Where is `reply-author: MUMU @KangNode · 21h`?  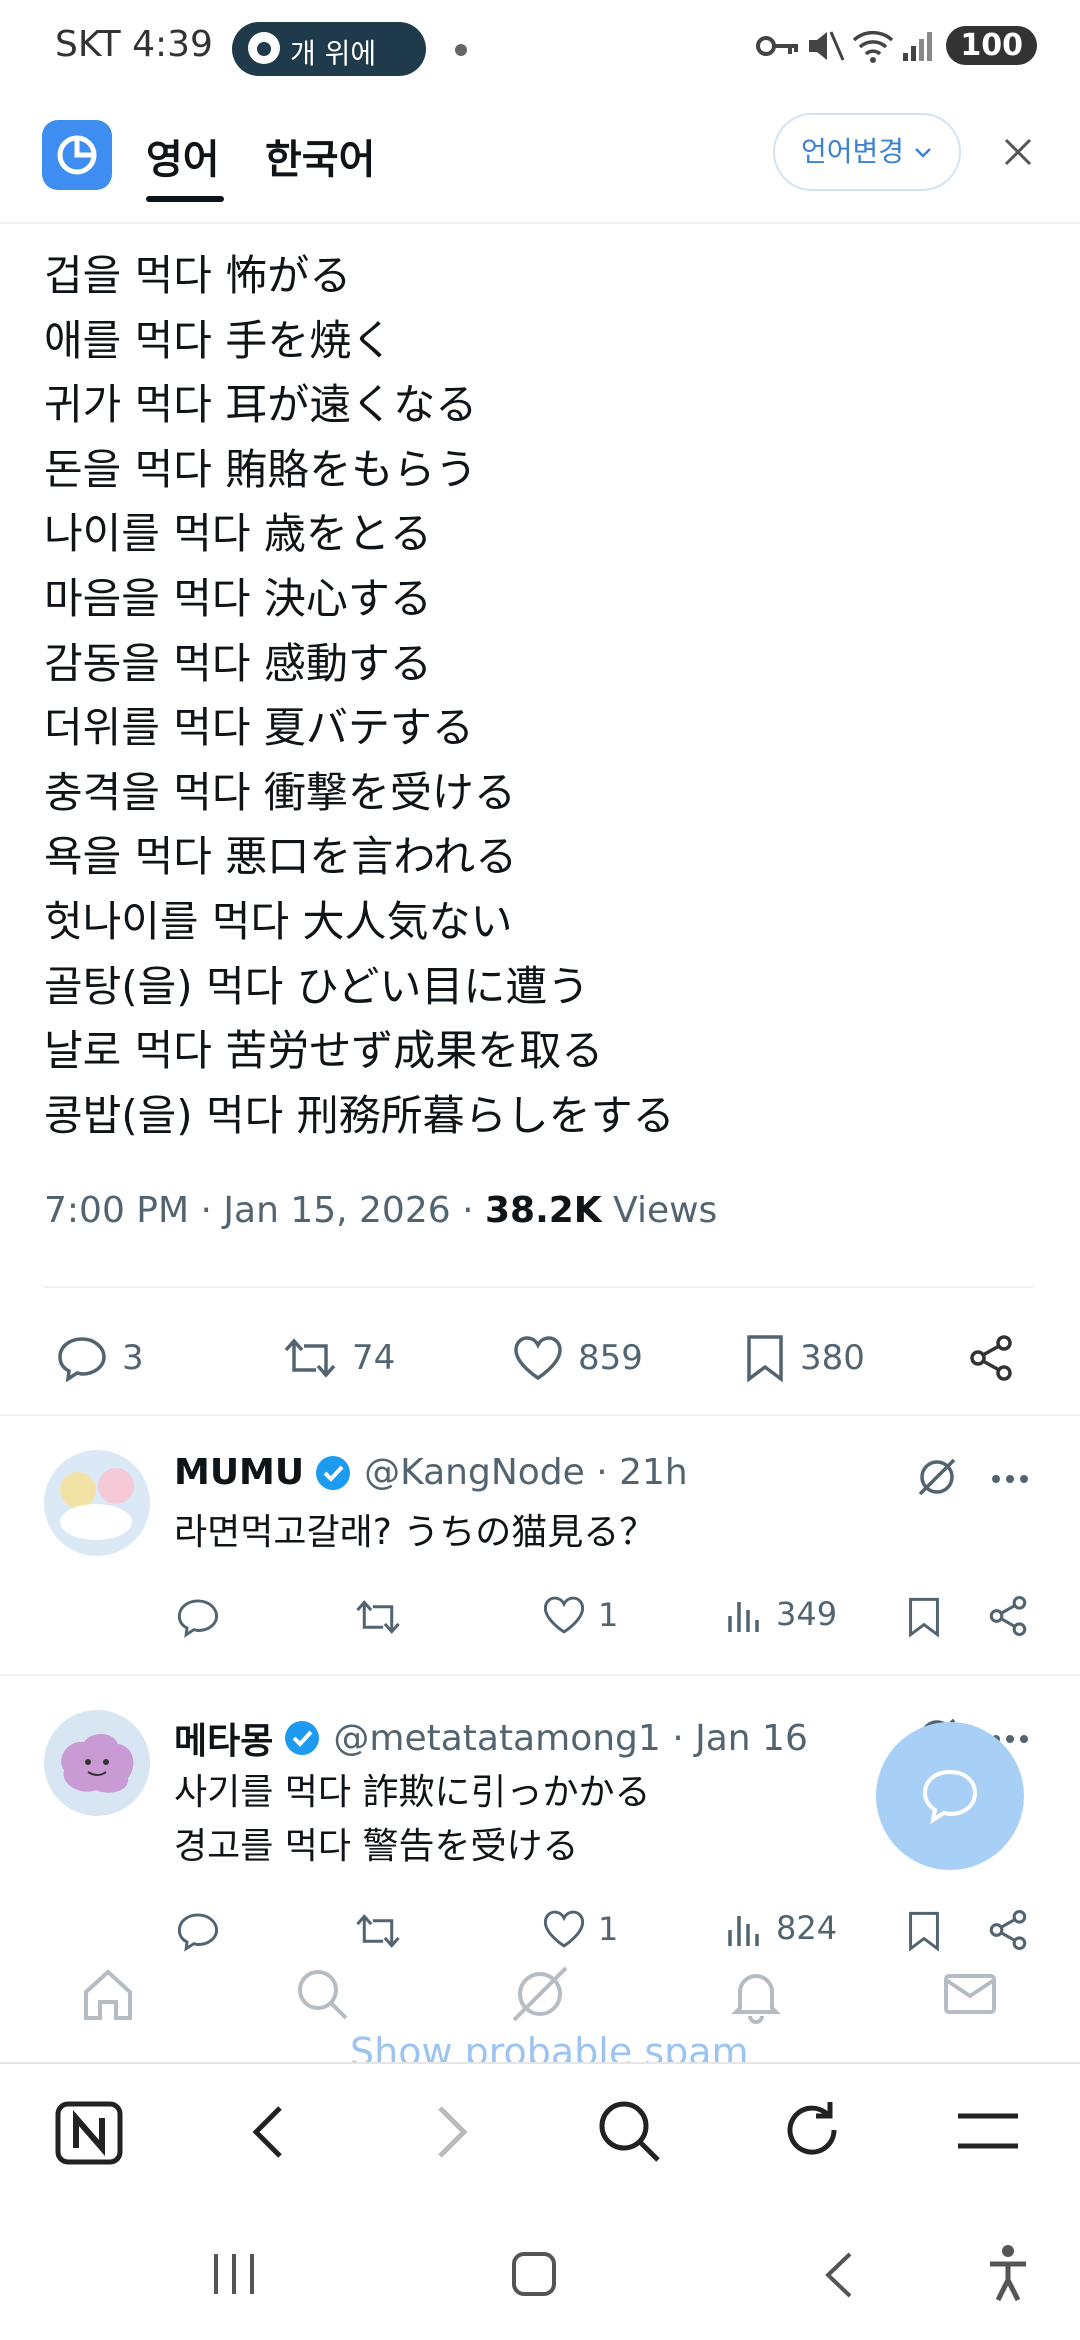 reply-author: MUMU @KangNode · 21h is located at coordinates (431, 1472).